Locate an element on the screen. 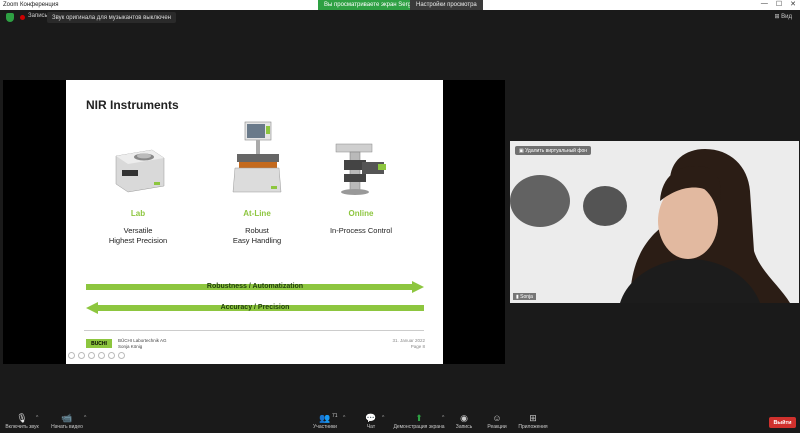  instrument-desc-line: Highest Precision is located at coordinates (138, 240).